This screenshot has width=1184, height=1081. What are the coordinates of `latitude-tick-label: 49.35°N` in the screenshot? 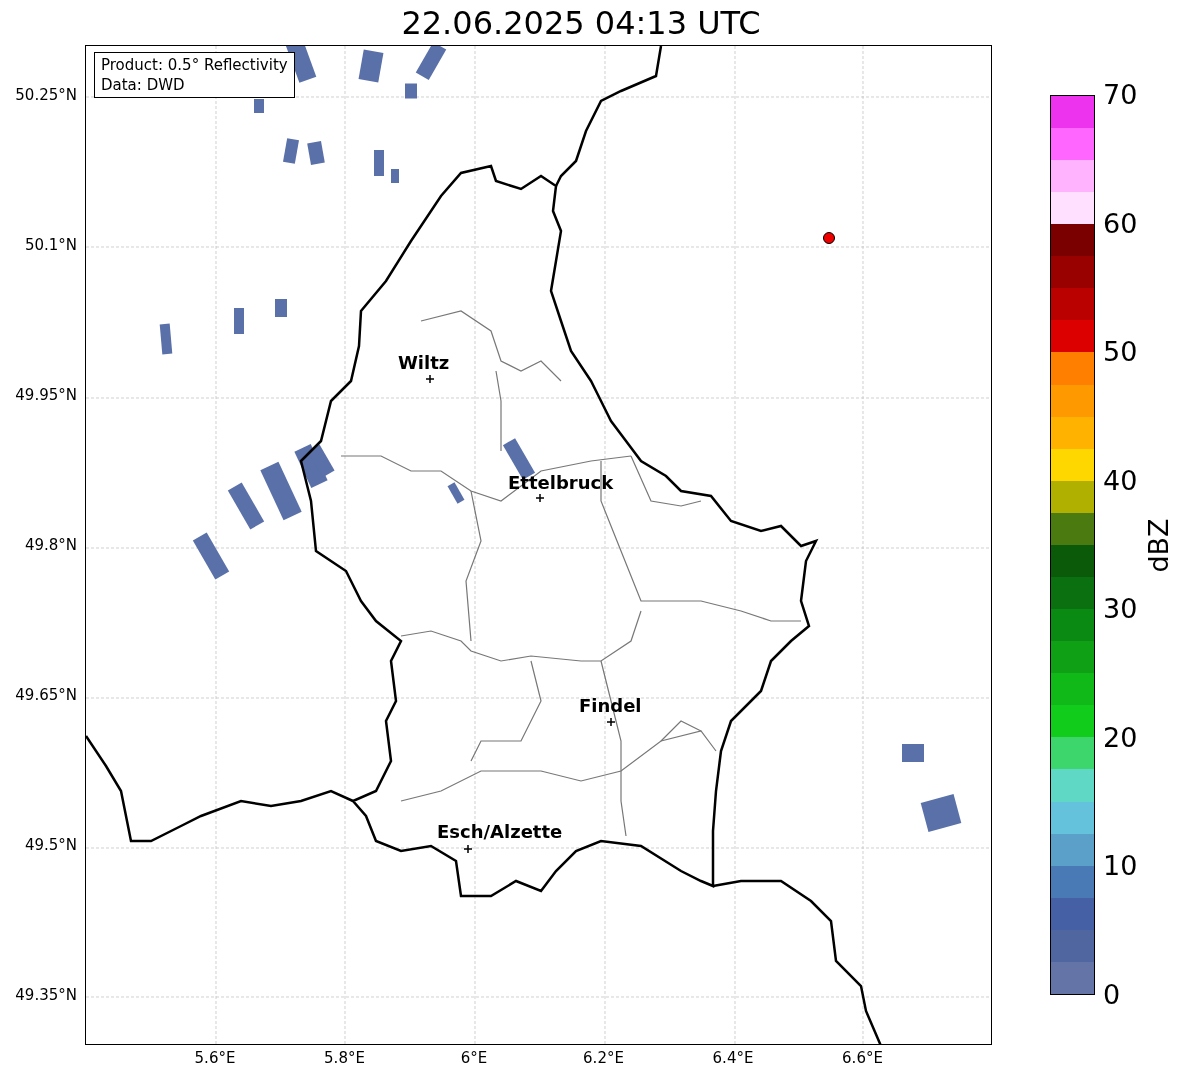 It's located at (46, 995).